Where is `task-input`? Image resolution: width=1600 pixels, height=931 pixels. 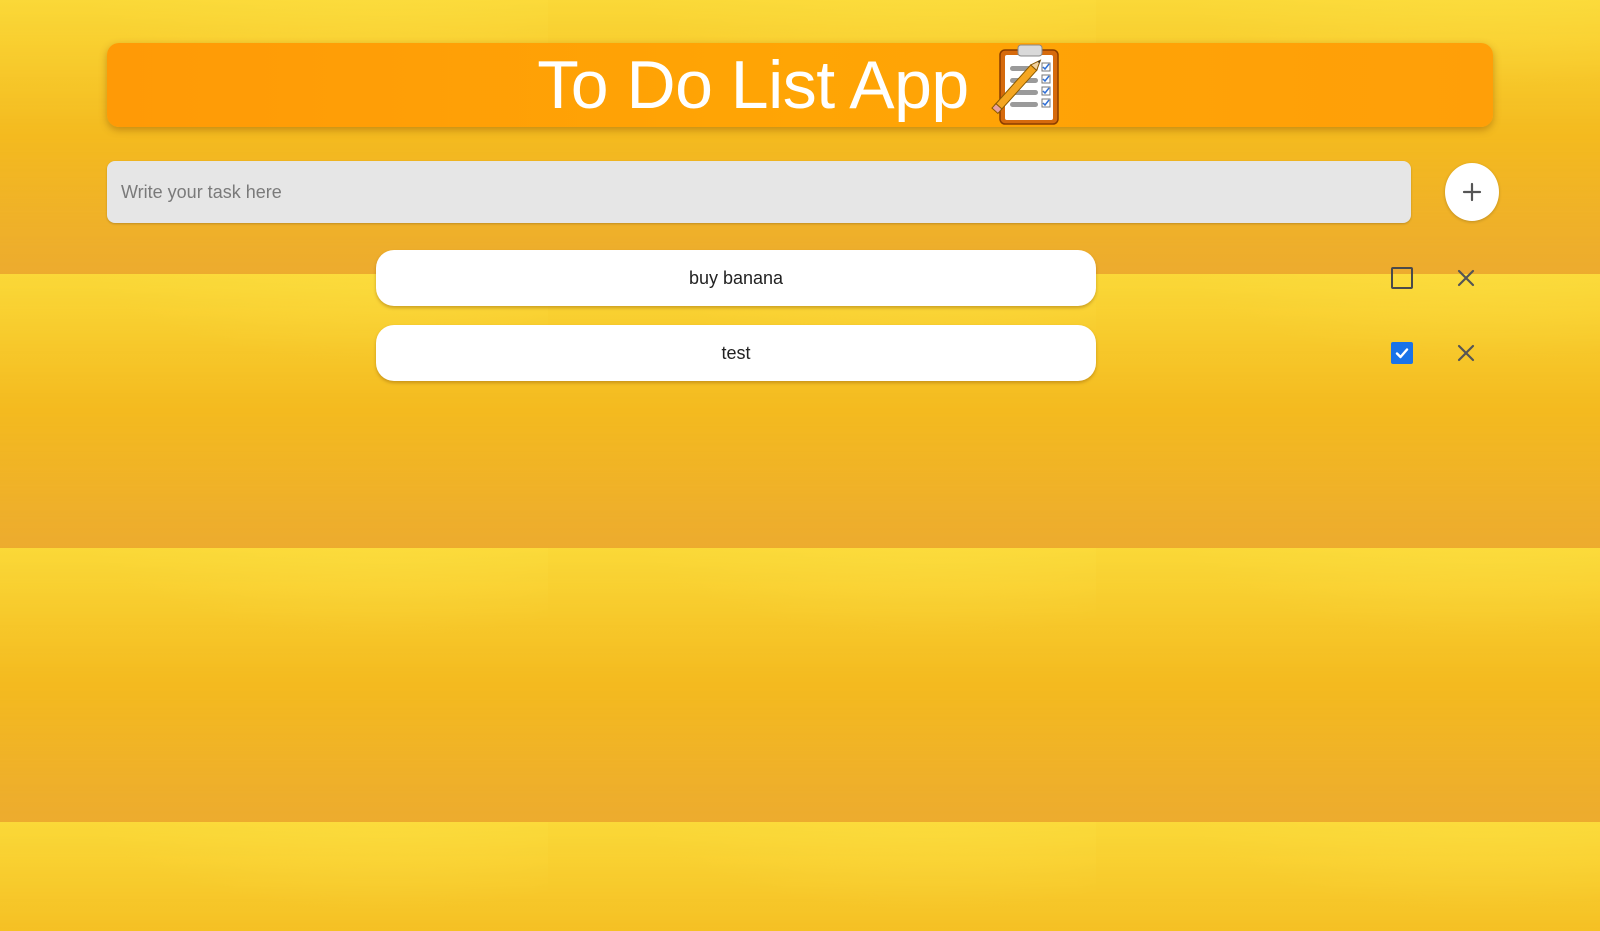 task-input is located at coordinates (759, 192).